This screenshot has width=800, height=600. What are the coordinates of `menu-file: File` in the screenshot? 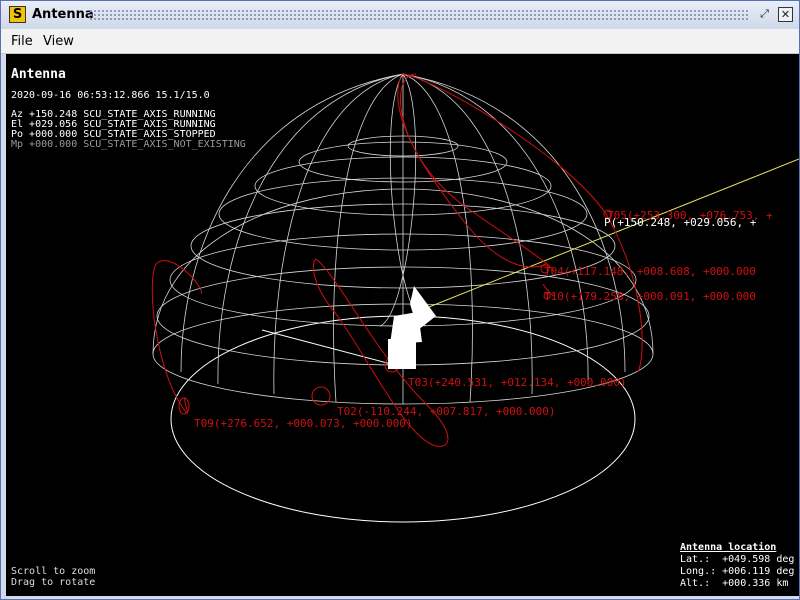 It's located at (22, 41).